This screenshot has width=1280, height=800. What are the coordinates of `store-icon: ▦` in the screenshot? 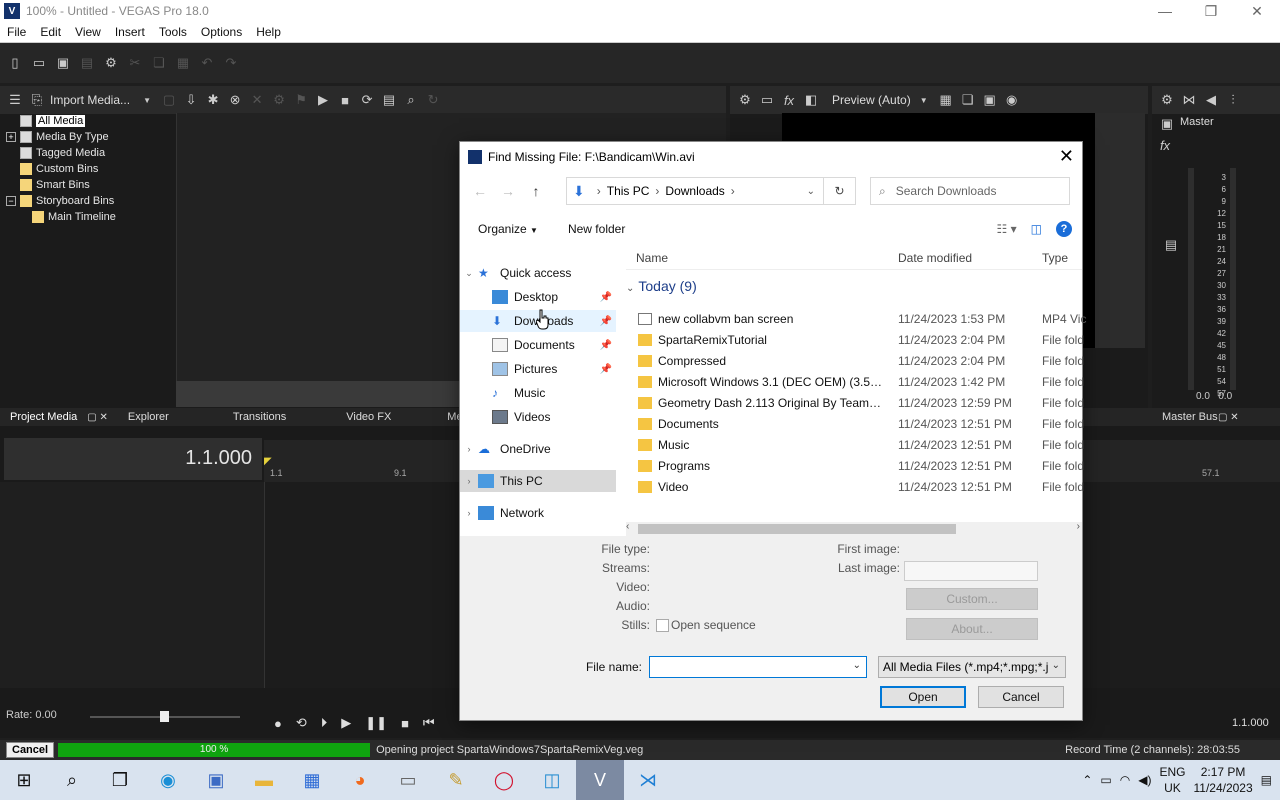 It's located at (312, 780).